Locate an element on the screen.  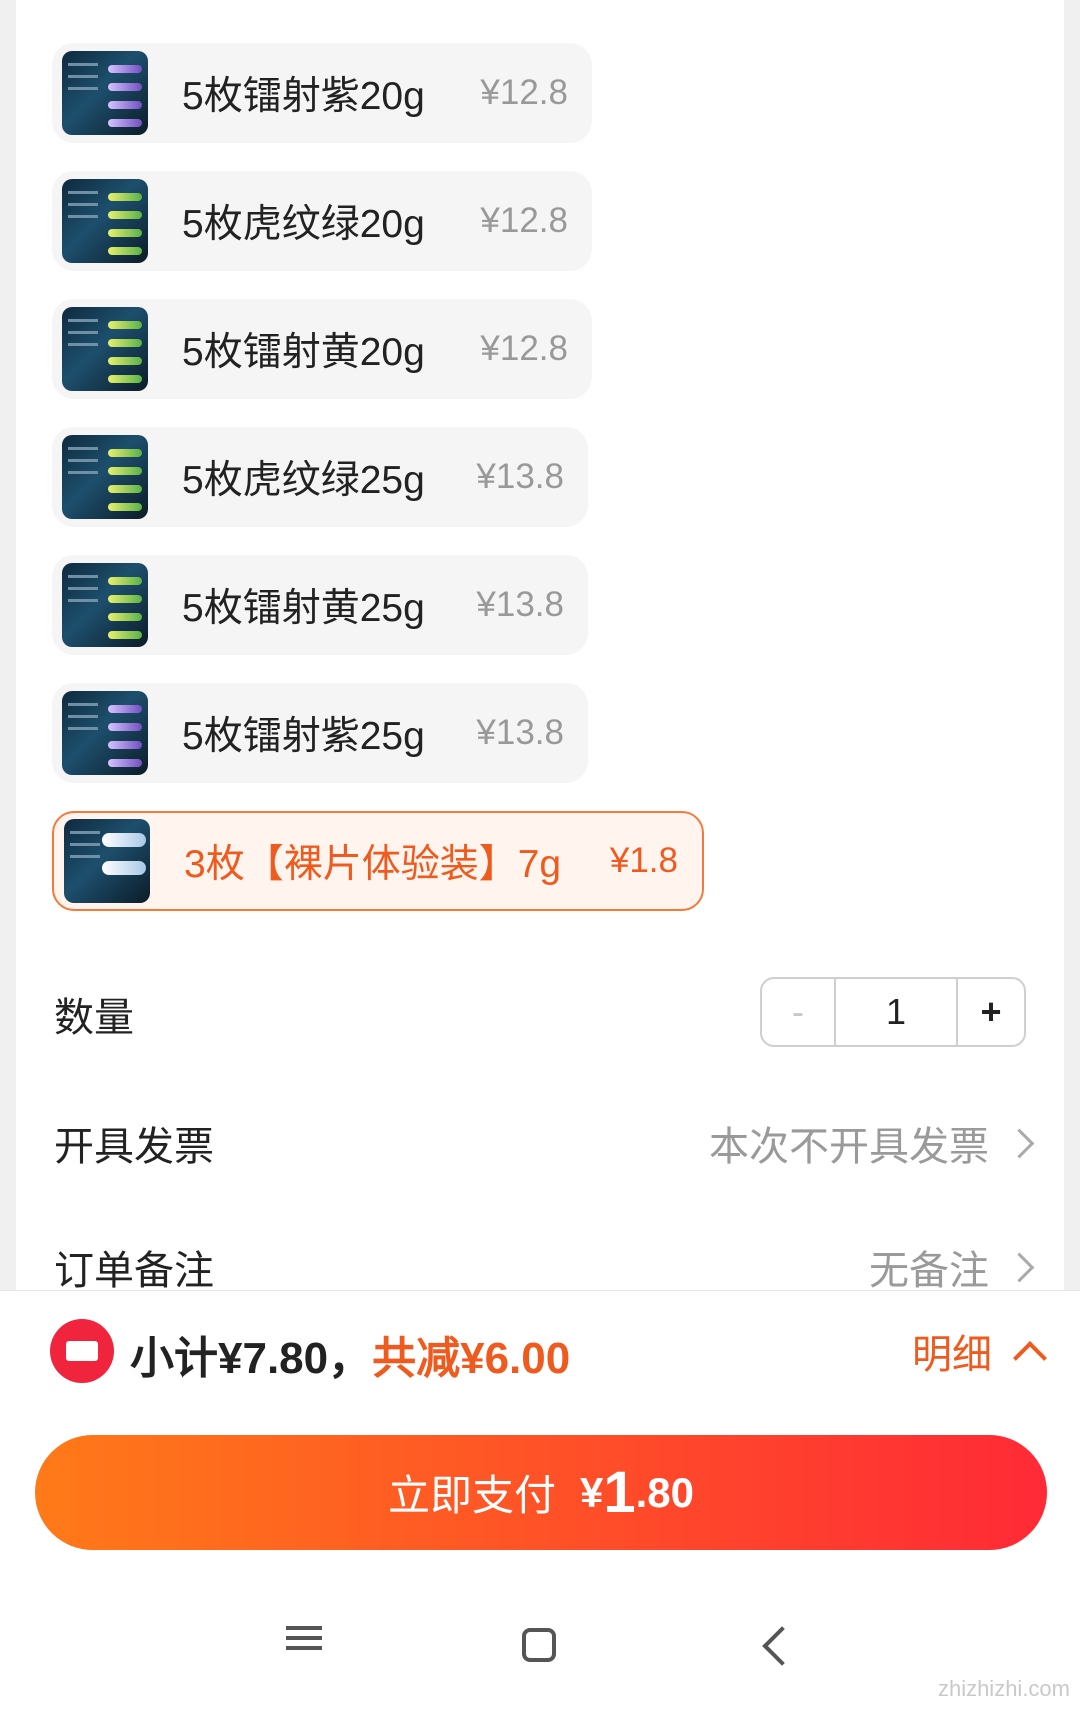
decrease-button: - is located at coordinates (799, 1012).